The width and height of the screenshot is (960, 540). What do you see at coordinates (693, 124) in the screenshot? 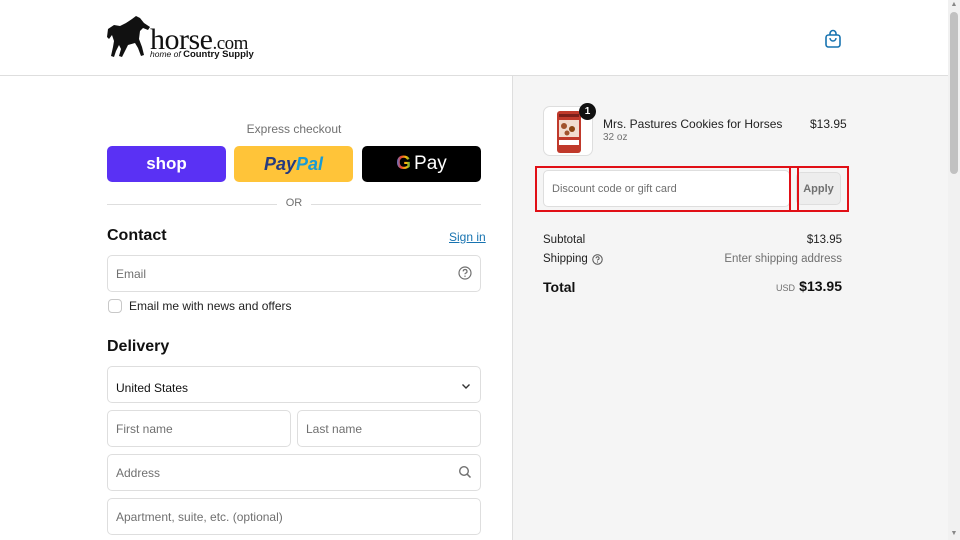
I see `product-name: Mrs. Pastures Cookies for Horses` at bounding box center [693, 124].